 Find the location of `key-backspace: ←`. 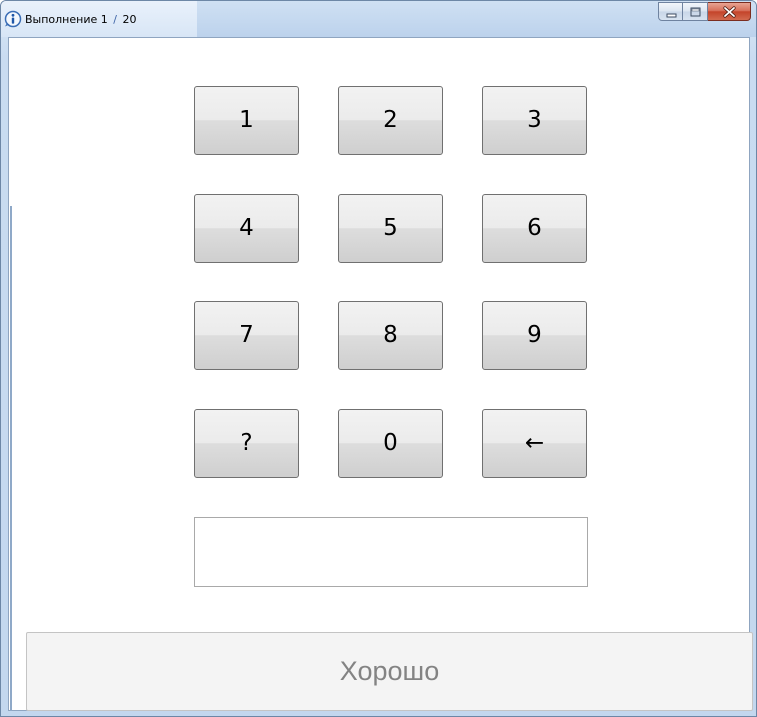

key-backspace: ← is located at coordinates (534, 443).